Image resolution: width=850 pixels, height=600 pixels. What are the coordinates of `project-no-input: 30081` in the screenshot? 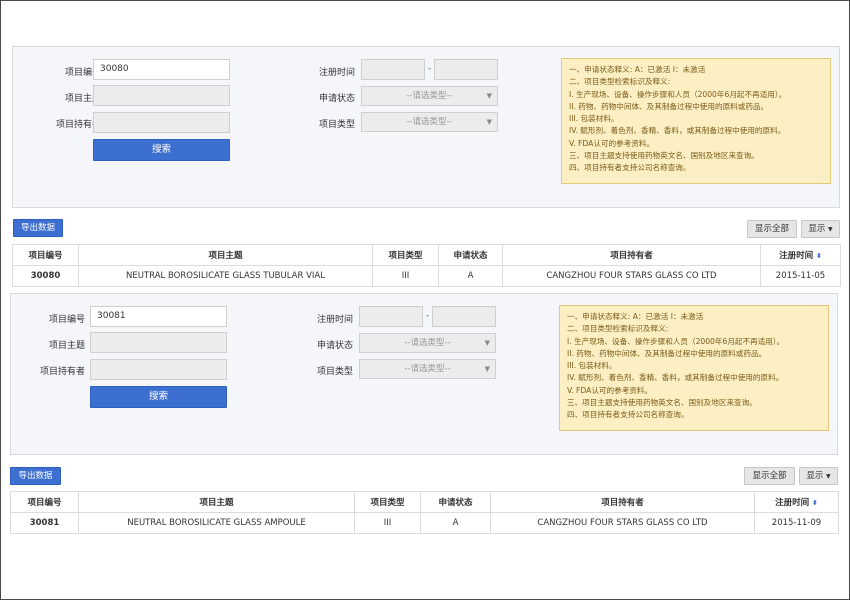 It's located at (158, 316).